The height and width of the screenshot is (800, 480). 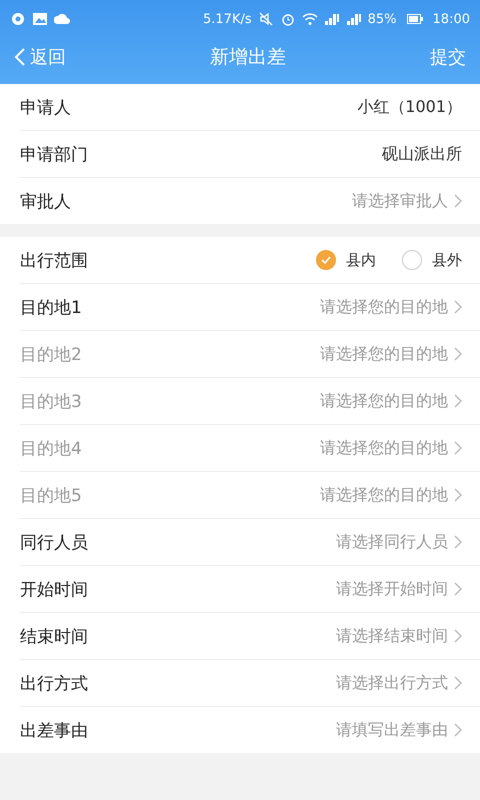 What do you see at coordinates (399, 542) in the screenshot?
I see `select-field: 请选择同行人员` at bounding box center [399, 542].